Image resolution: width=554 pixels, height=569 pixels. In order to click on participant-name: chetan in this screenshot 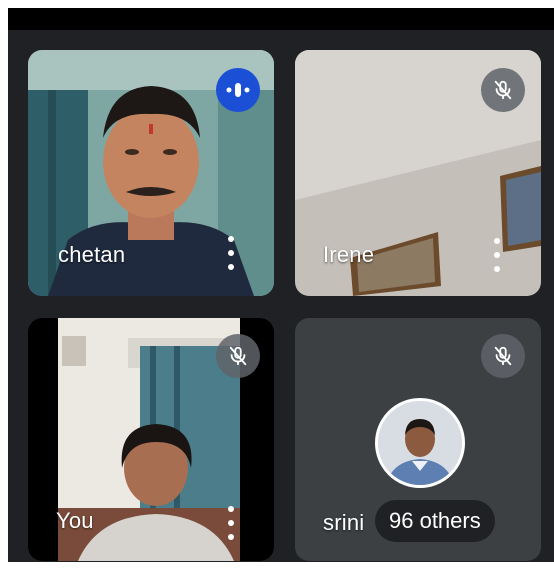, I will do `click(92, 254)`.